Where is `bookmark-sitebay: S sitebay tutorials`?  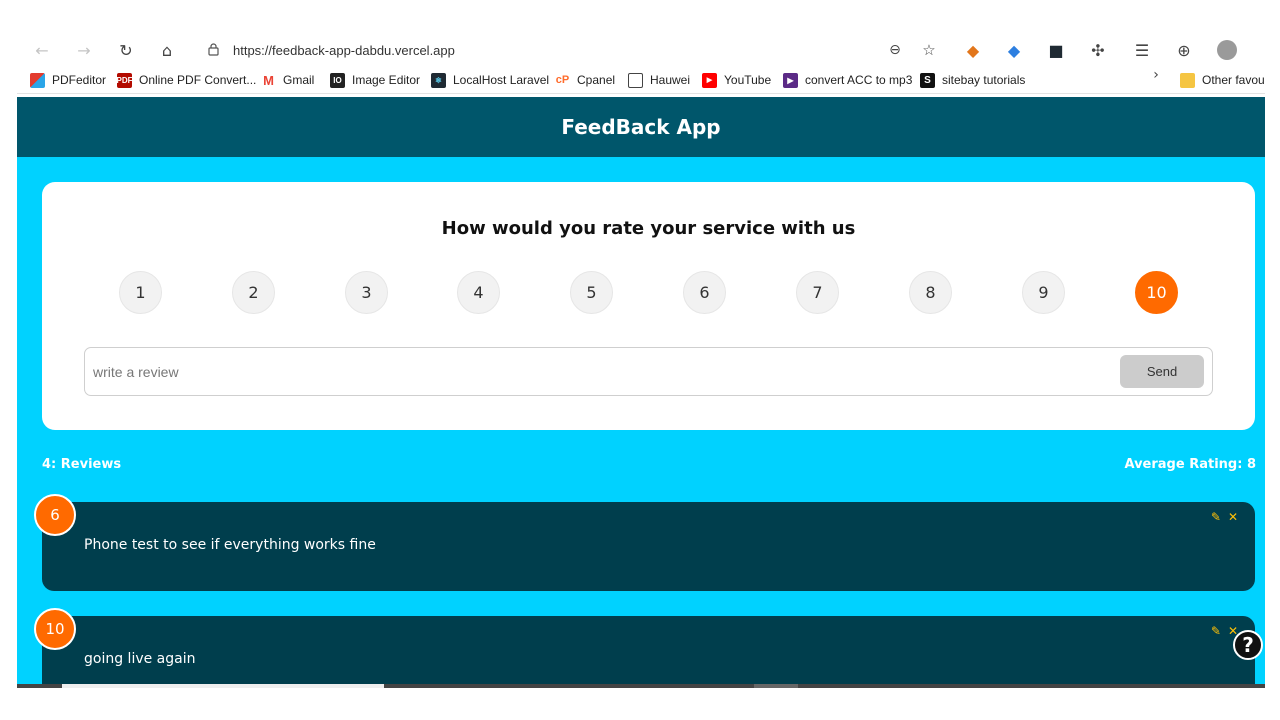
bookmark-sitebay: S sitebay tutorials is located at coordinates (972, 80).